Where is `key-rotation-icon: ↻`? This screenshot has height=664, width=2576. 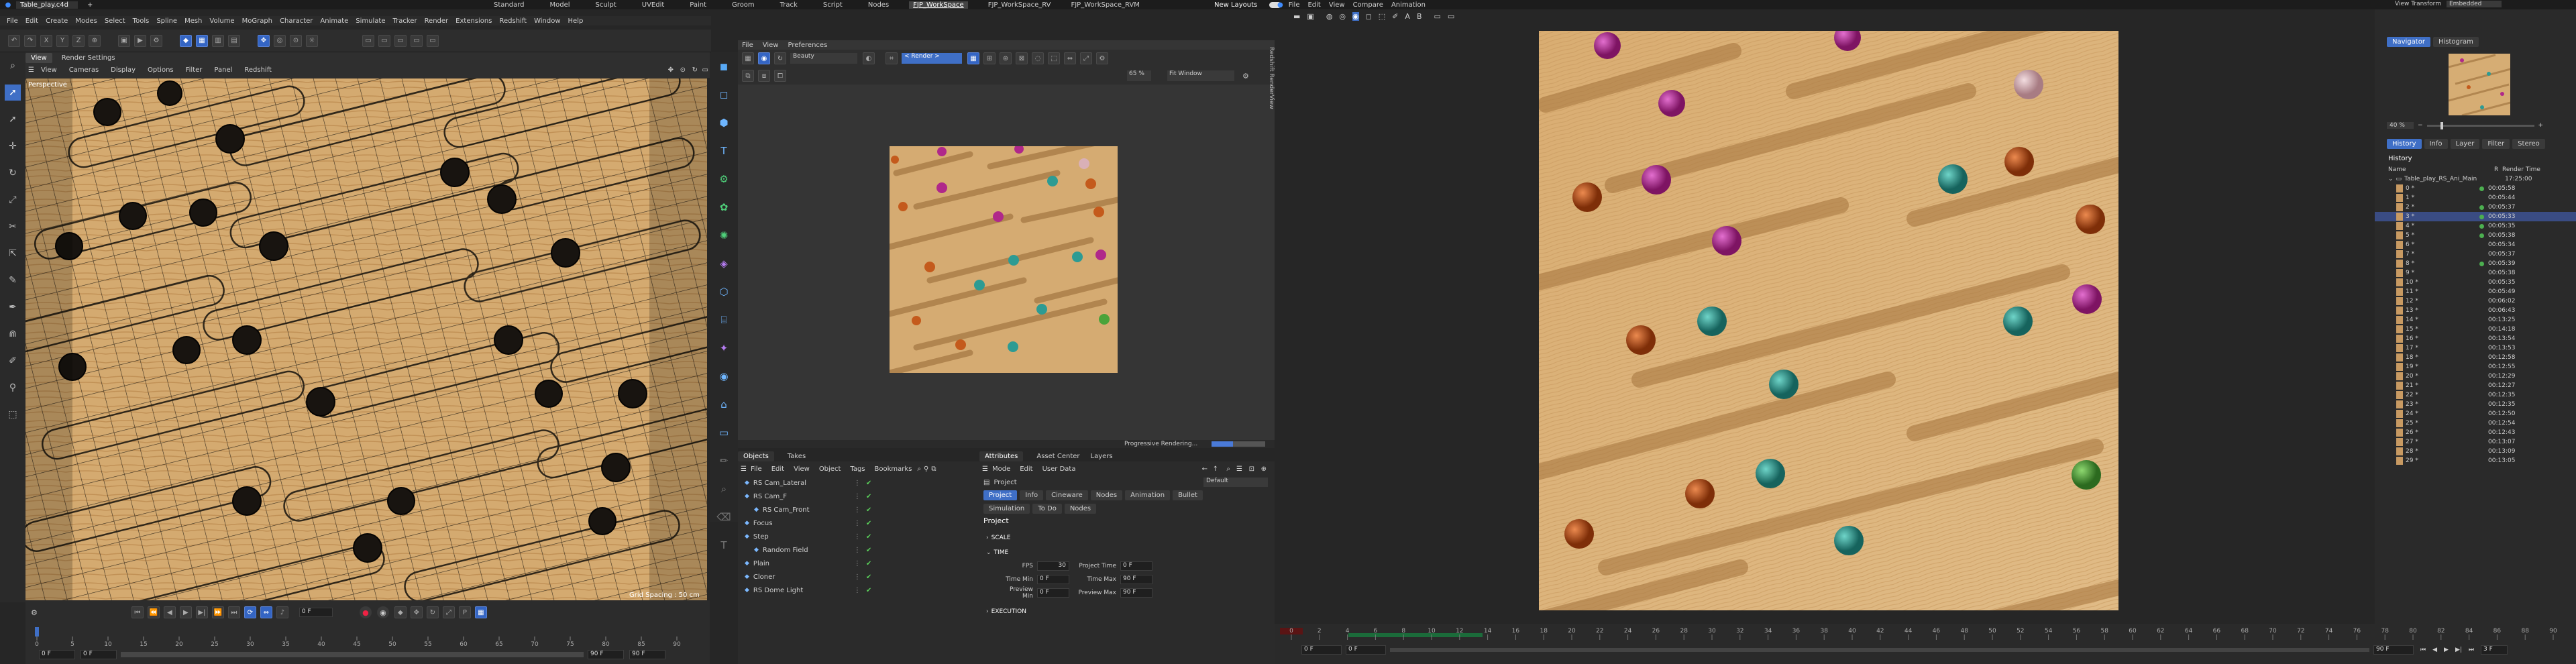 key-rotation-icon: ↻ is located at coordinates (432, 612).